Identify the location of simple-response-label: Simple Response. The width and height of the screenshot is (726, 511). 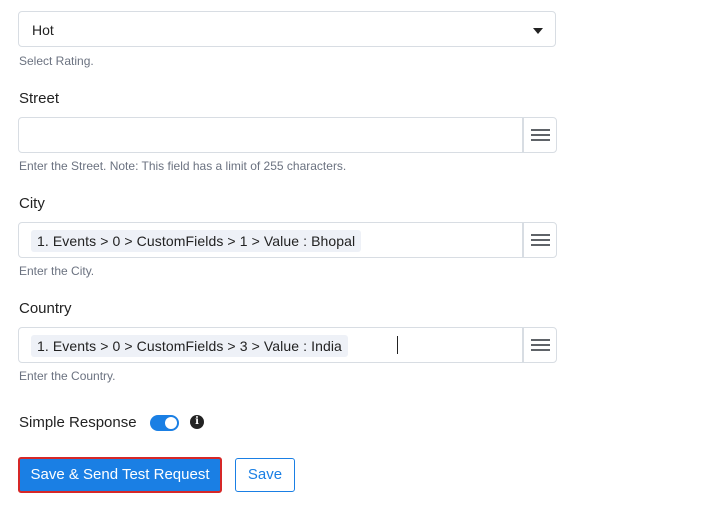
(78, 422).